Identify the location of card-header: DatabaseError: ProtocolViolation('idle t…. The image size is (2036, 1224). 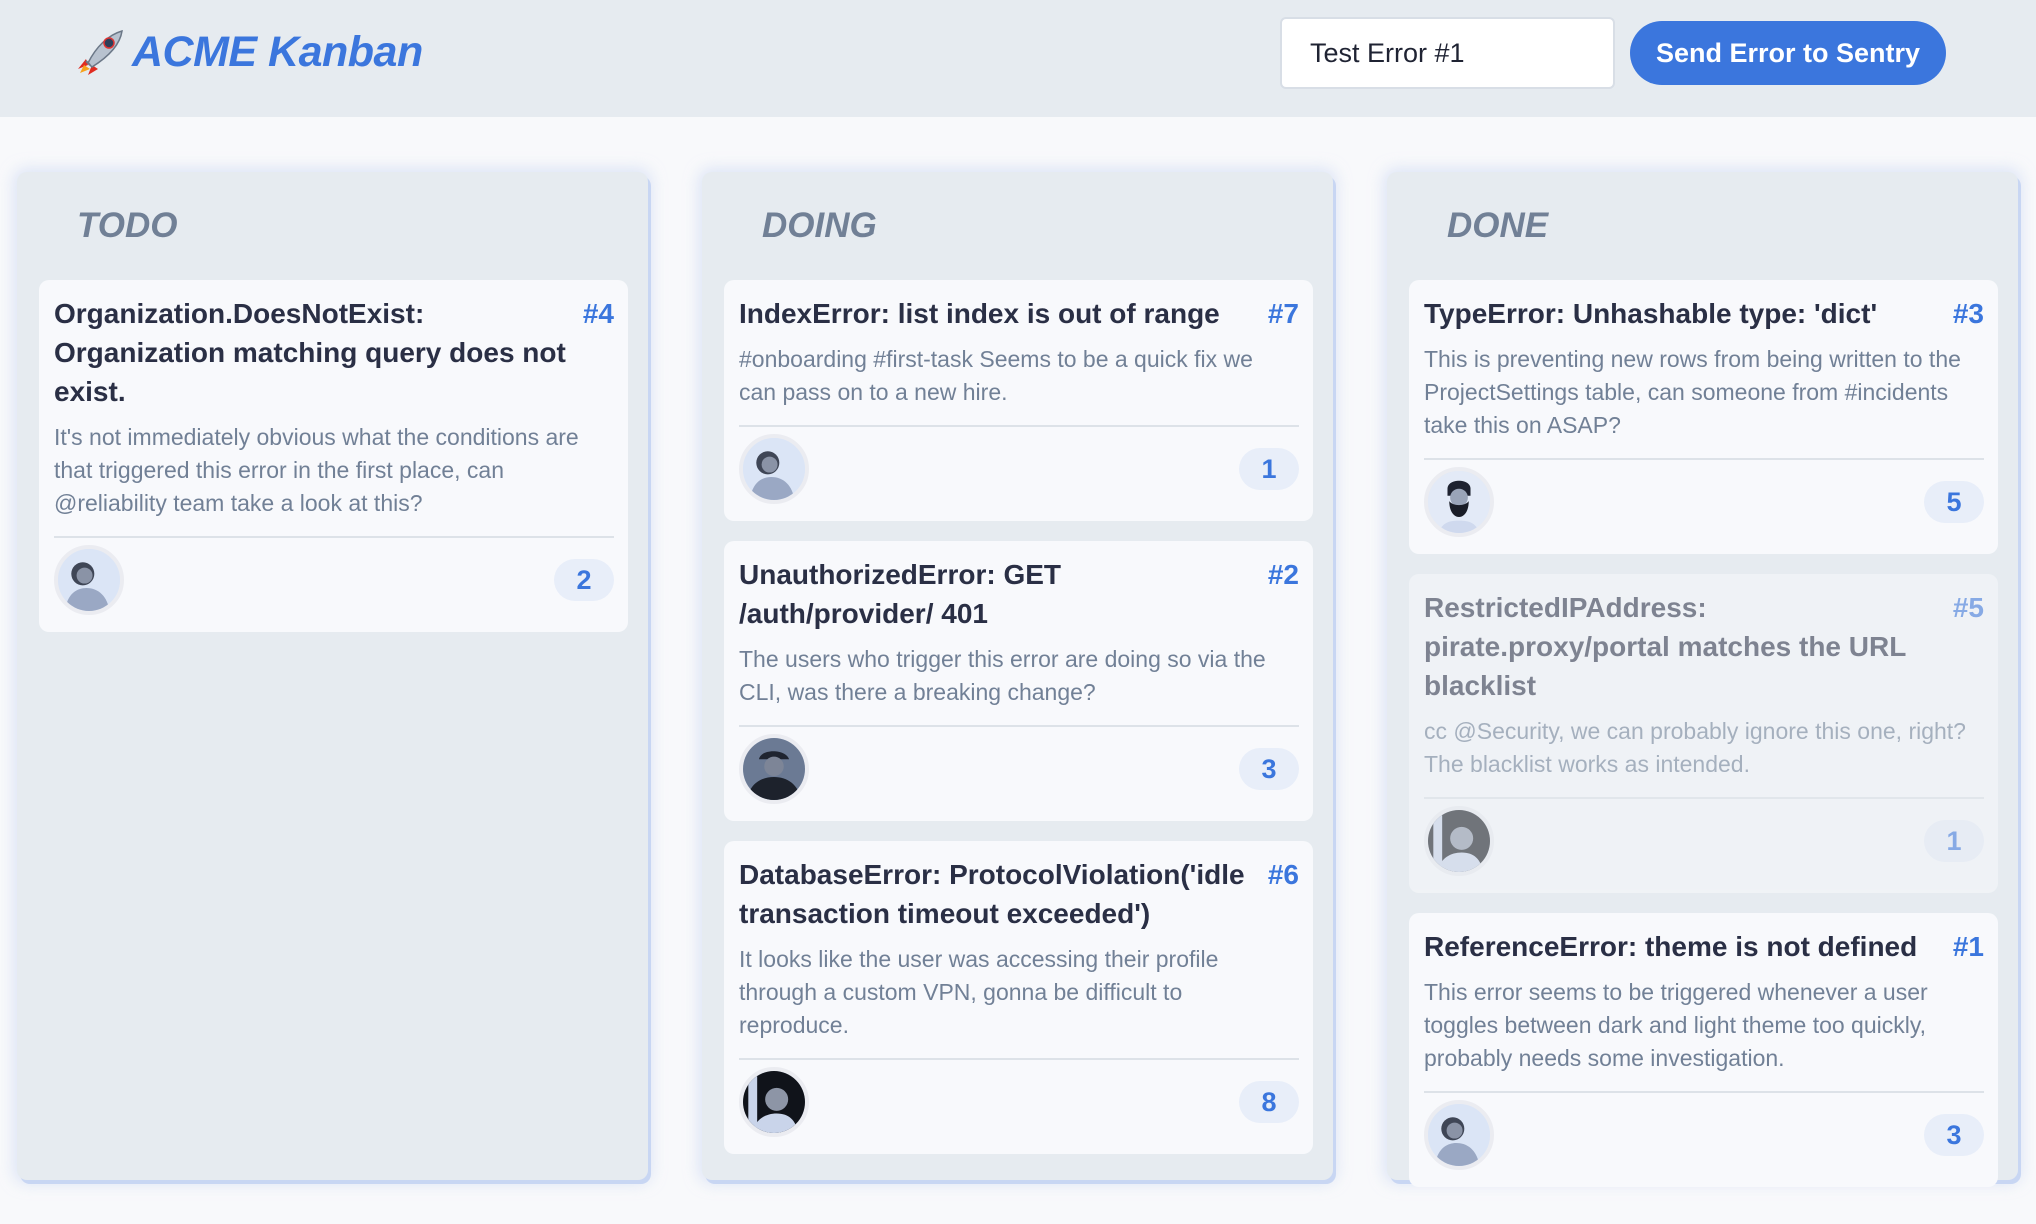
(1019, 894).